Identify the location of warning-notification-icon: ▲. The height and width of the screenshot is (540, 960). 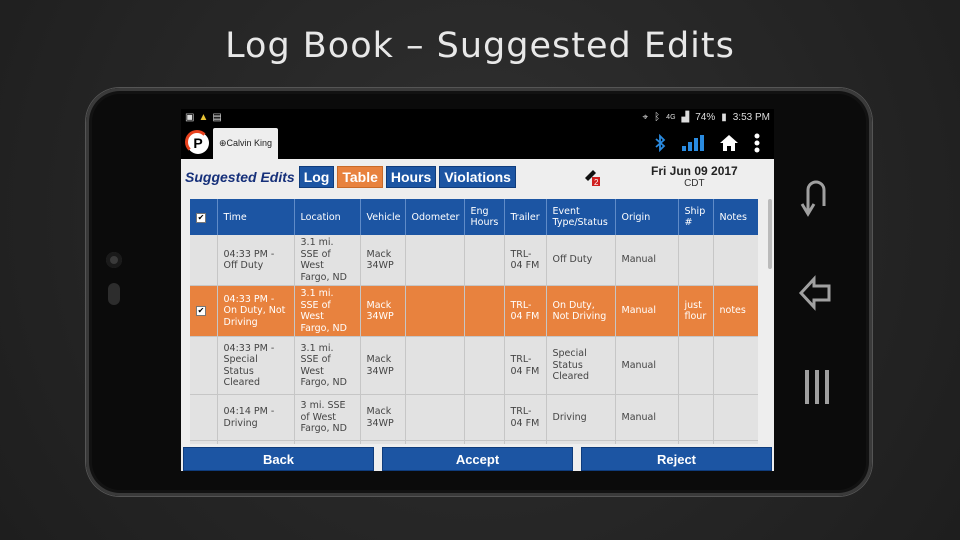
(203, 117).